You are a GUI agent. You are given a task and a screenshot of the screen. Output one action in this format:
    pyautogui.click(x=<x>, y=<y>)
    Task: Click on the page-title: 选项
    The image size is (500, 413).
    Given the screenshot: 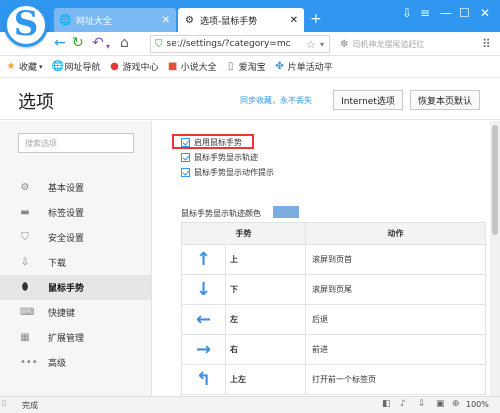 What is the action you would take?
    pyautogui.click(x=36, y=102)
    